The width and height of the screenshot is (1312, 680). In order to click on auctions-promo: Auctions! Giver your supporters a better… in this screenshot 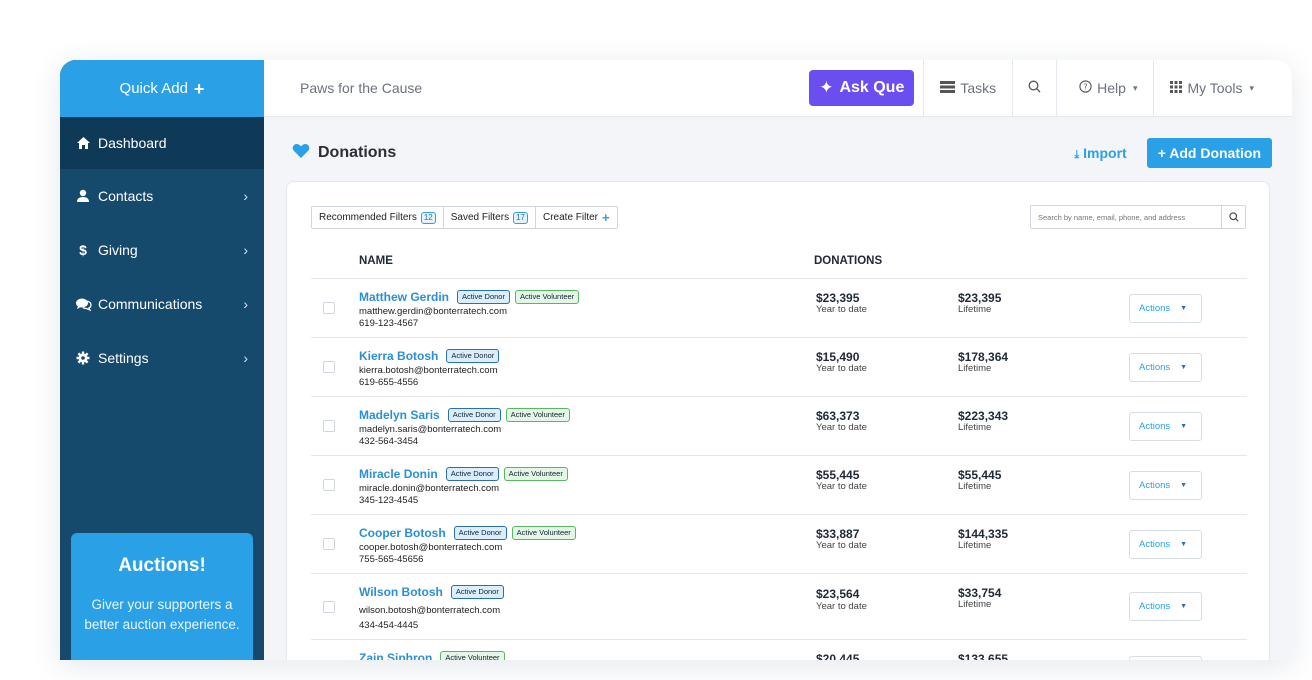, I will do `click(162, 596)`.